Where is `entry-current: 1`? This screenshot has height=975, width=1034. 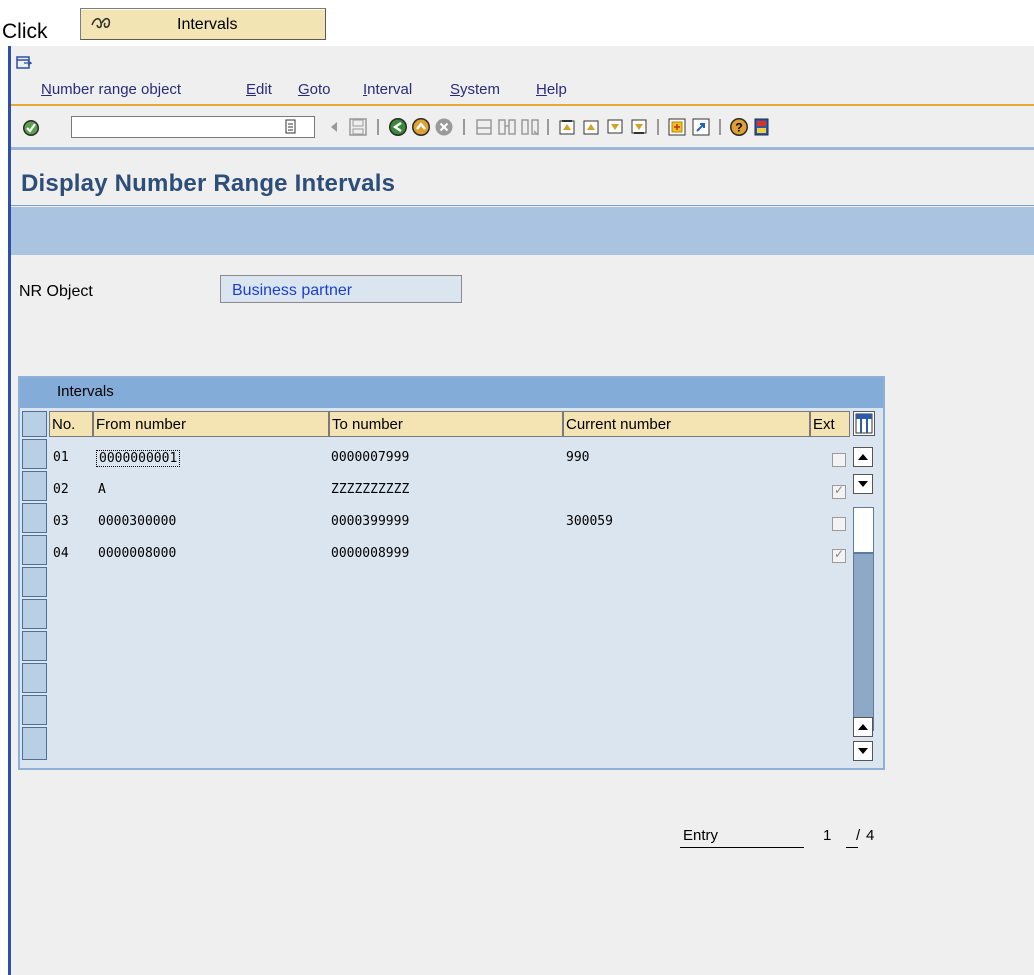 entry-current: 1 is located at coordinates (827, 835).